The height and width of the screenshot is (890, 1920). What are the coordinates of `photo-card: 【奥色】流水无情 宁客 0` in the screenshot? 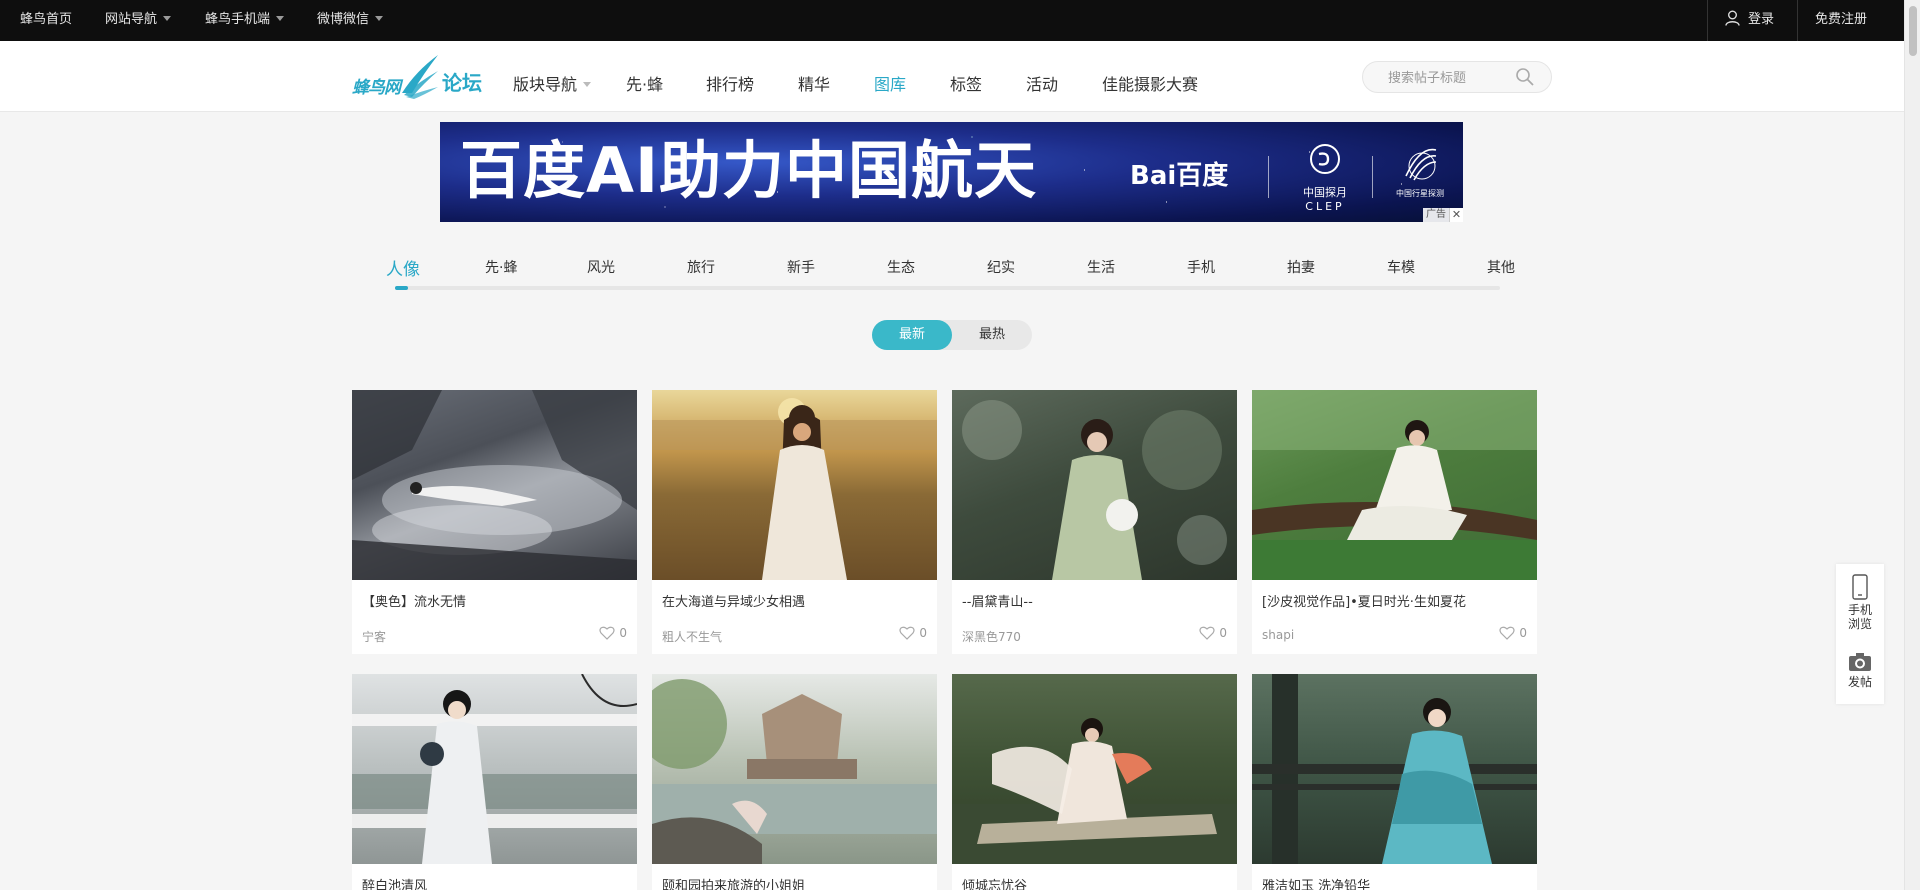 It's located at (494, 522).